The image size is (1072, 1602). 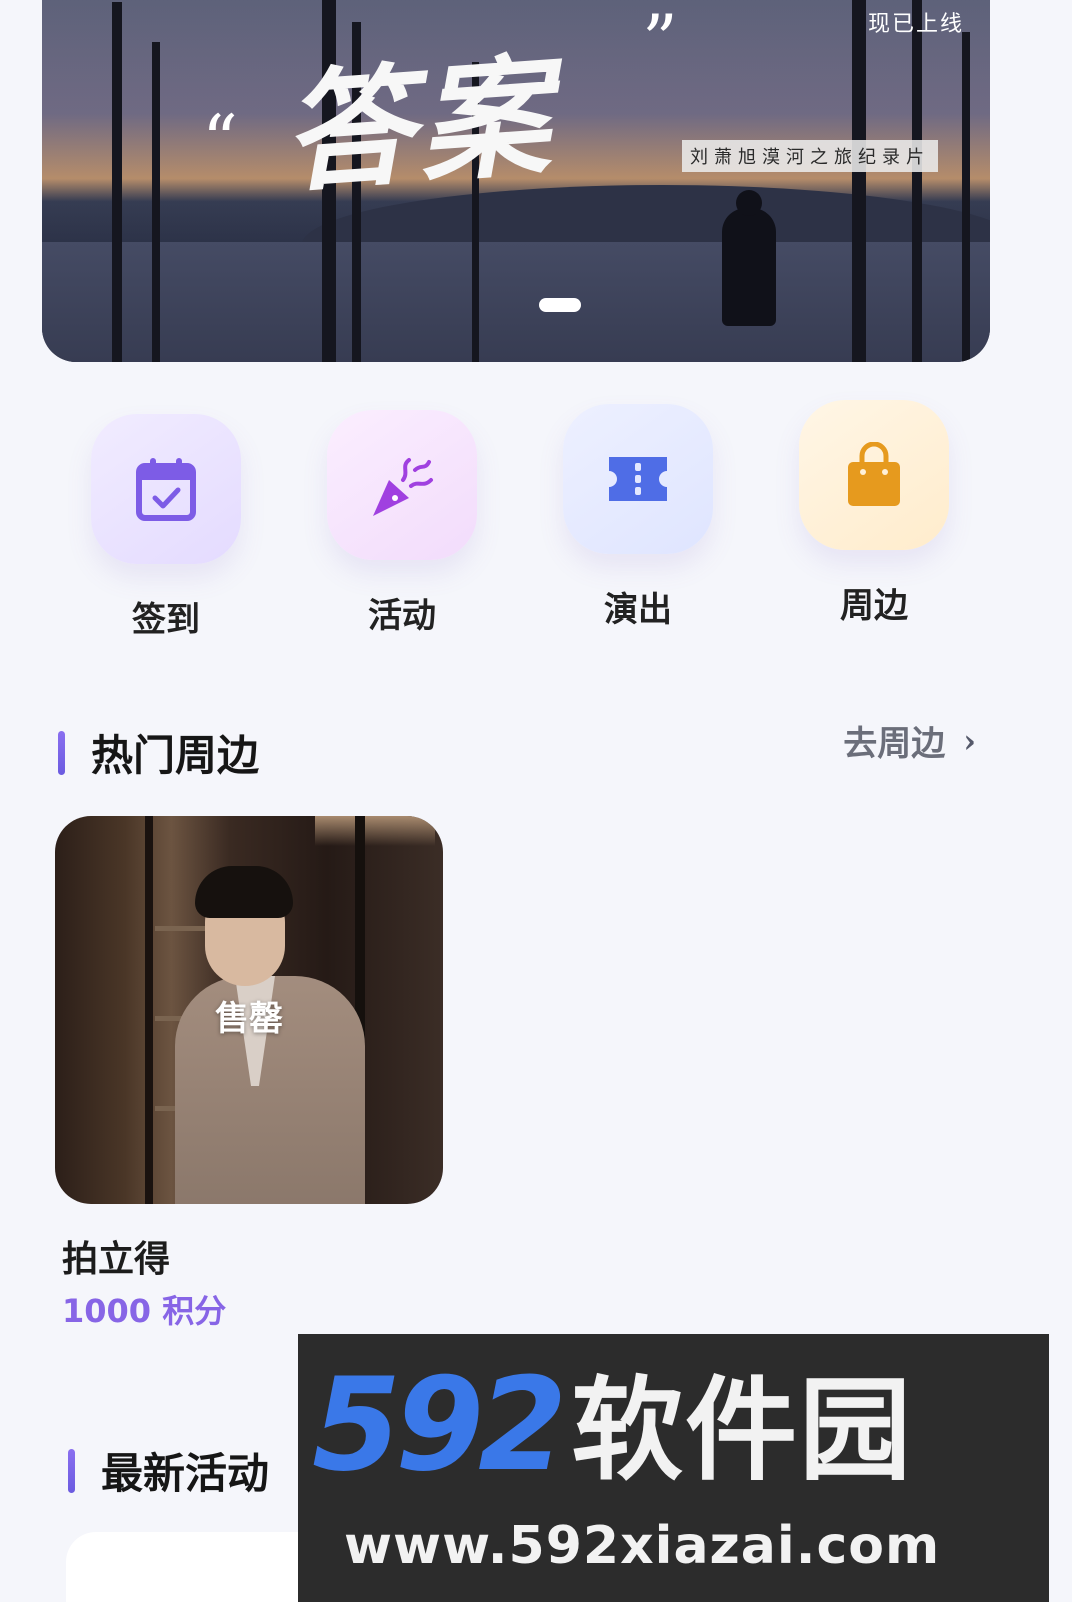 I want to click on nav-checkin-label: 签到, so click(x=166, y=620).